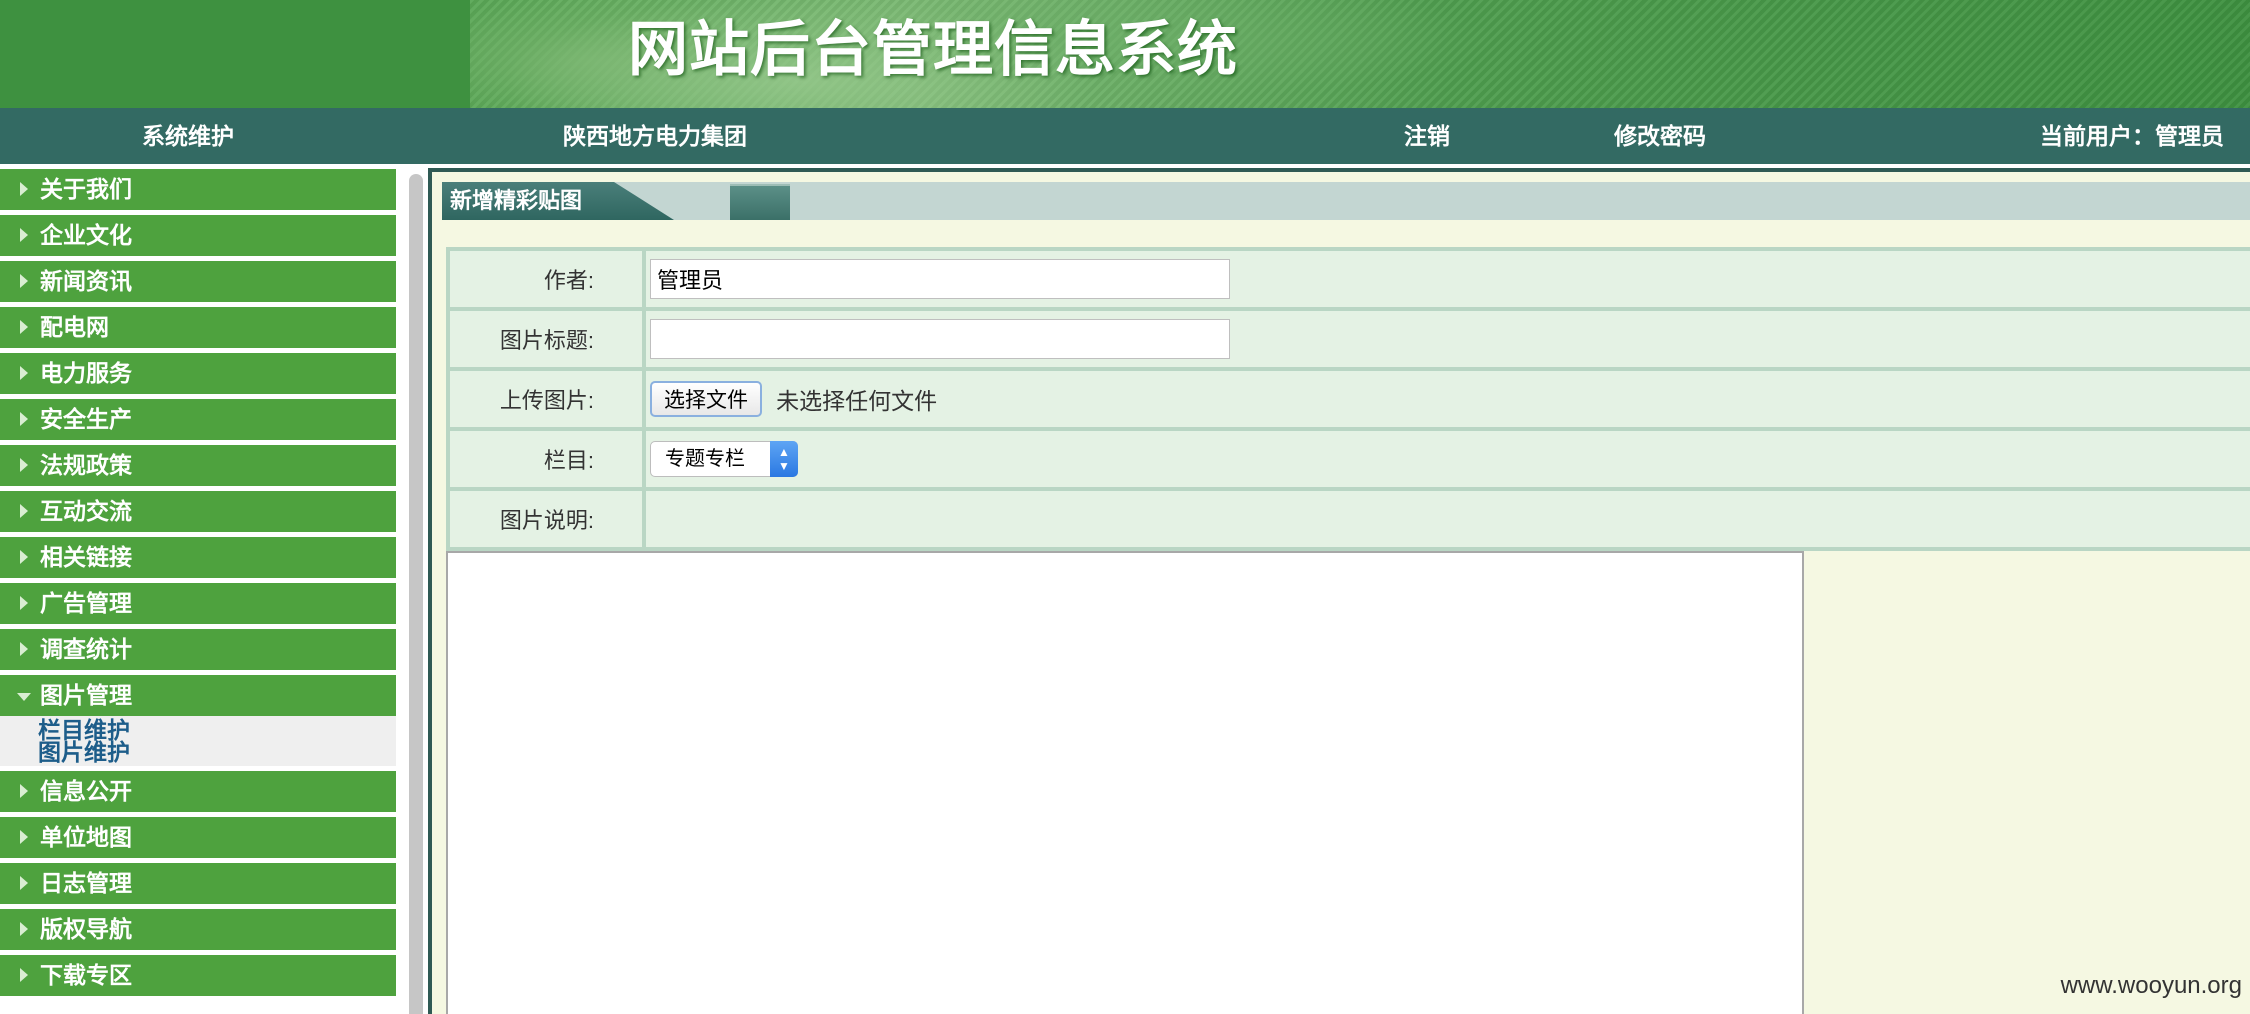 The image size is (2250, 1014). Describe the element at coordinates (760, 202) in the screenshot. I see `panel-header-decoration` at that location.